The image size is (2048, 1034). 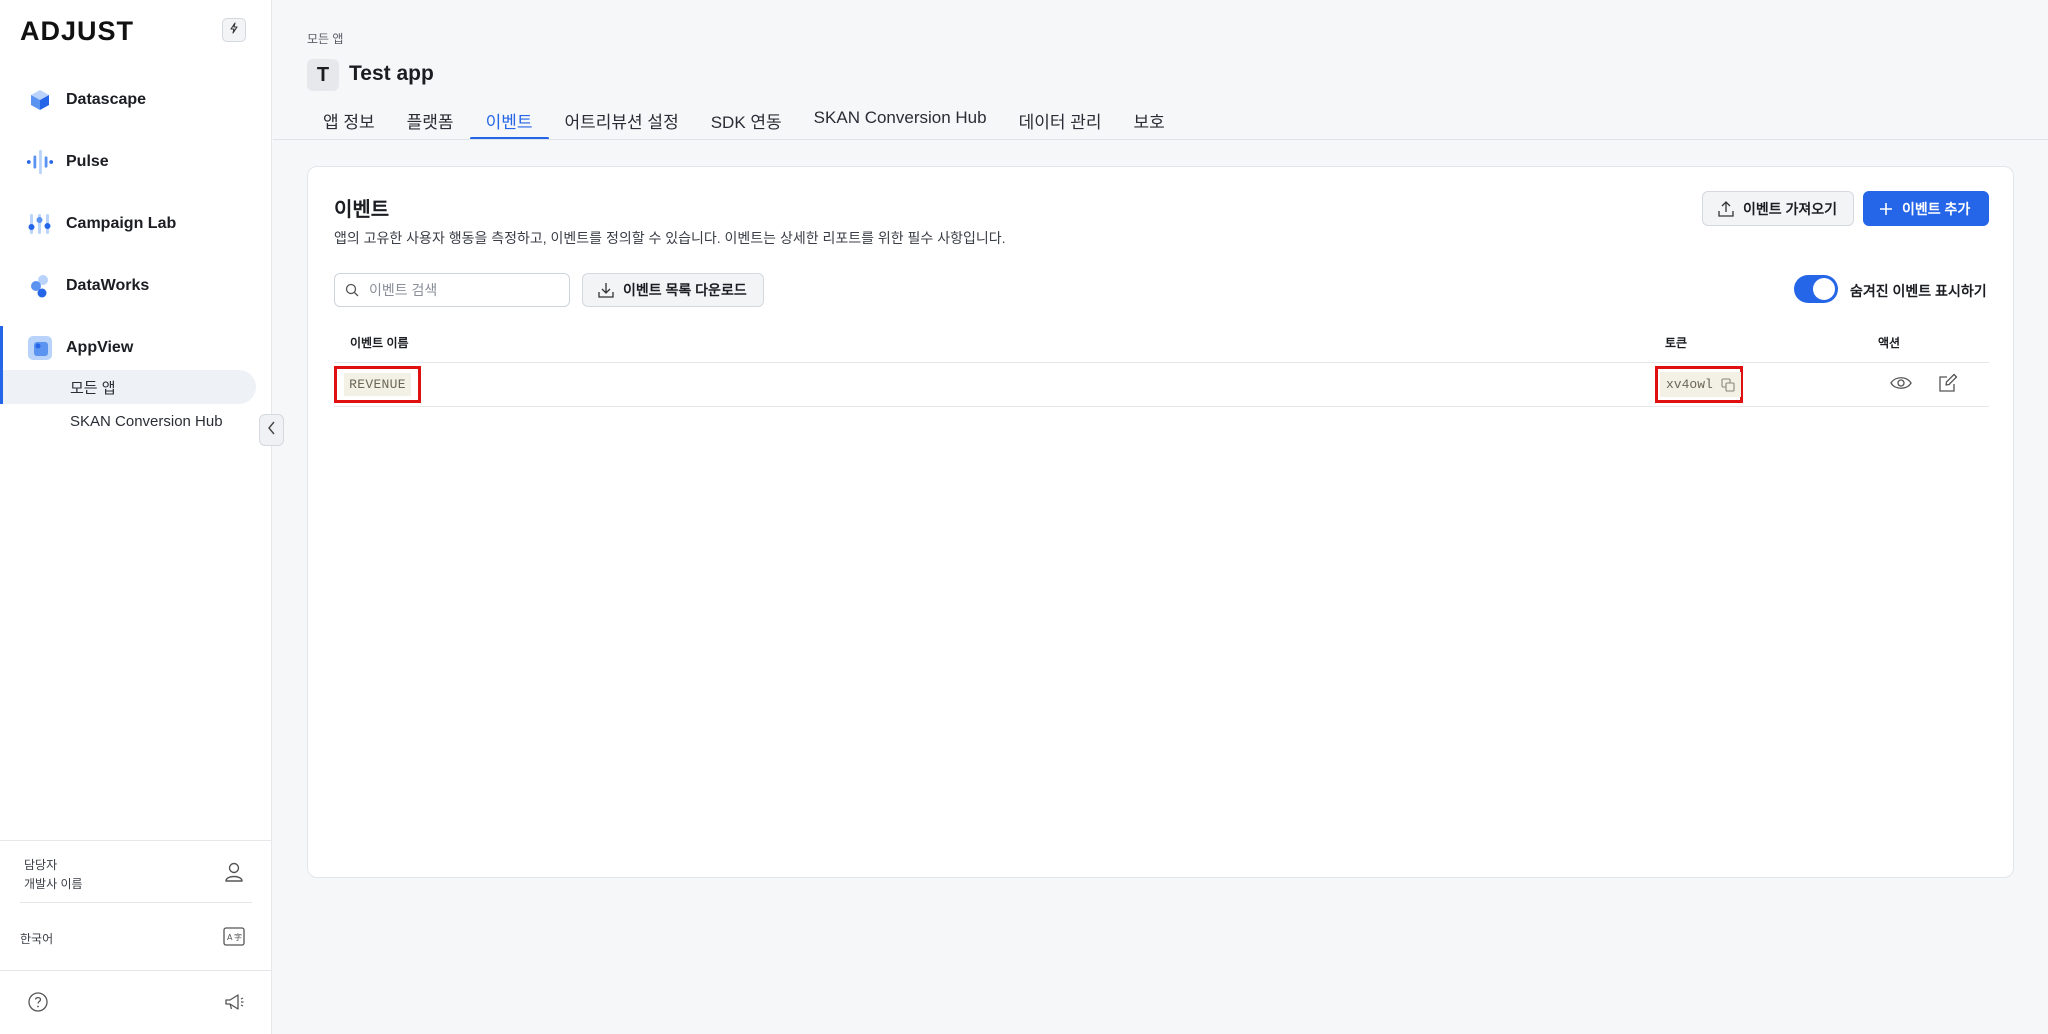 What do you see at coordinates (606, 290) in the screenshot?
I see `download-icon` at bounding box center [606, 290].